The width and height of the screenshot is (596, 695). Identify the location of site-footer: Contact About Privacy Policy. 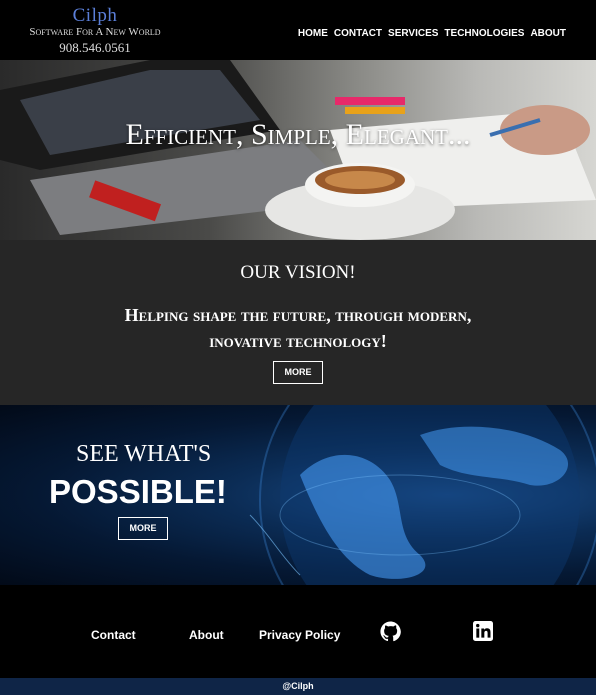
(298, 631).